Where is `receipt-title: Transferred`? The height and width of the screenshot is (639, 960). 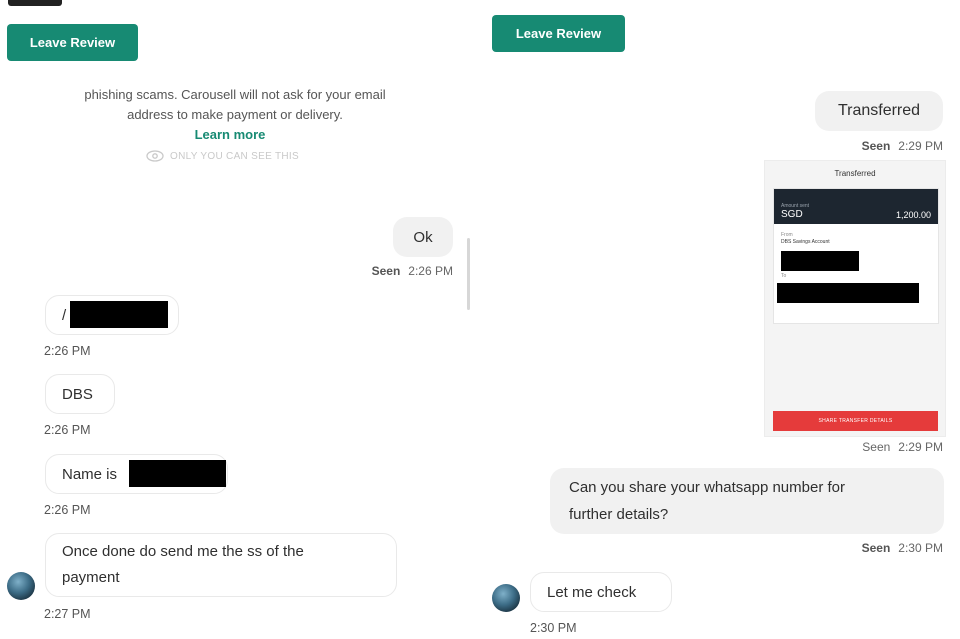
receipt-title: Transferred is located at coordinates (855, 173).